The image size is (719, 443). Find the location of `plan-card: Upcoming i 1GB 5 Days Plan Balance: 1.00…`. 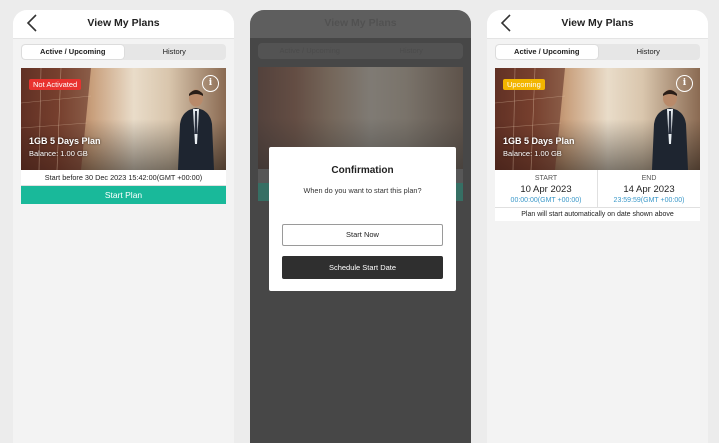

plan-card: Upcoming i 1GB 5 Days Plan Balance: 1.00… is located at coordinates (597, 144).